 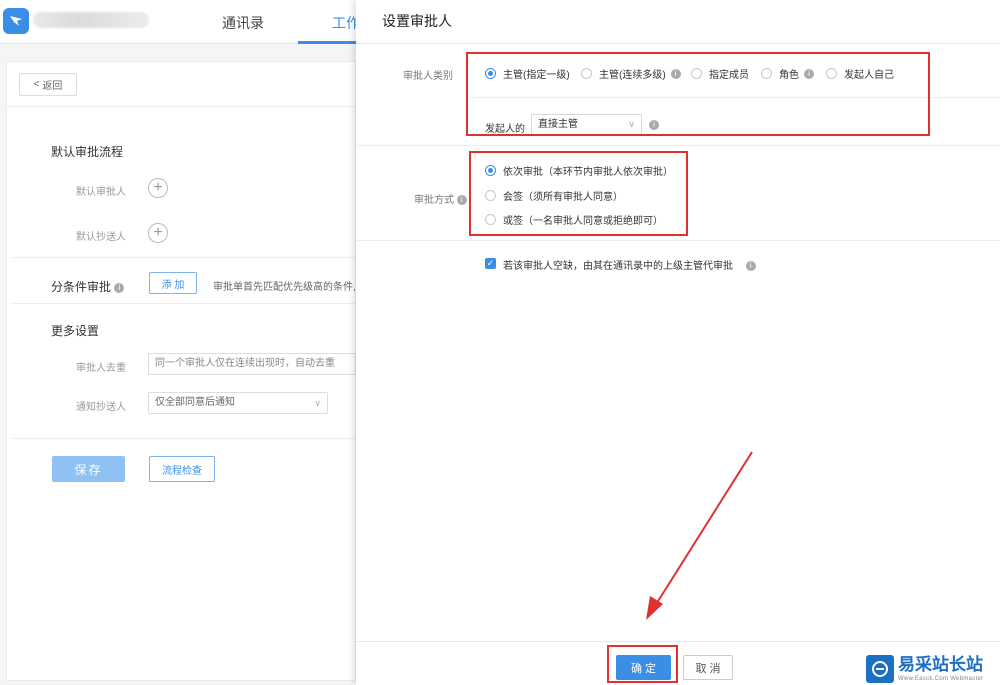 What do you see at coordinates (101, 407) in the screenshot?
I see `notify-cc-label: 通知抄送人` at bounding box center [101, 407].